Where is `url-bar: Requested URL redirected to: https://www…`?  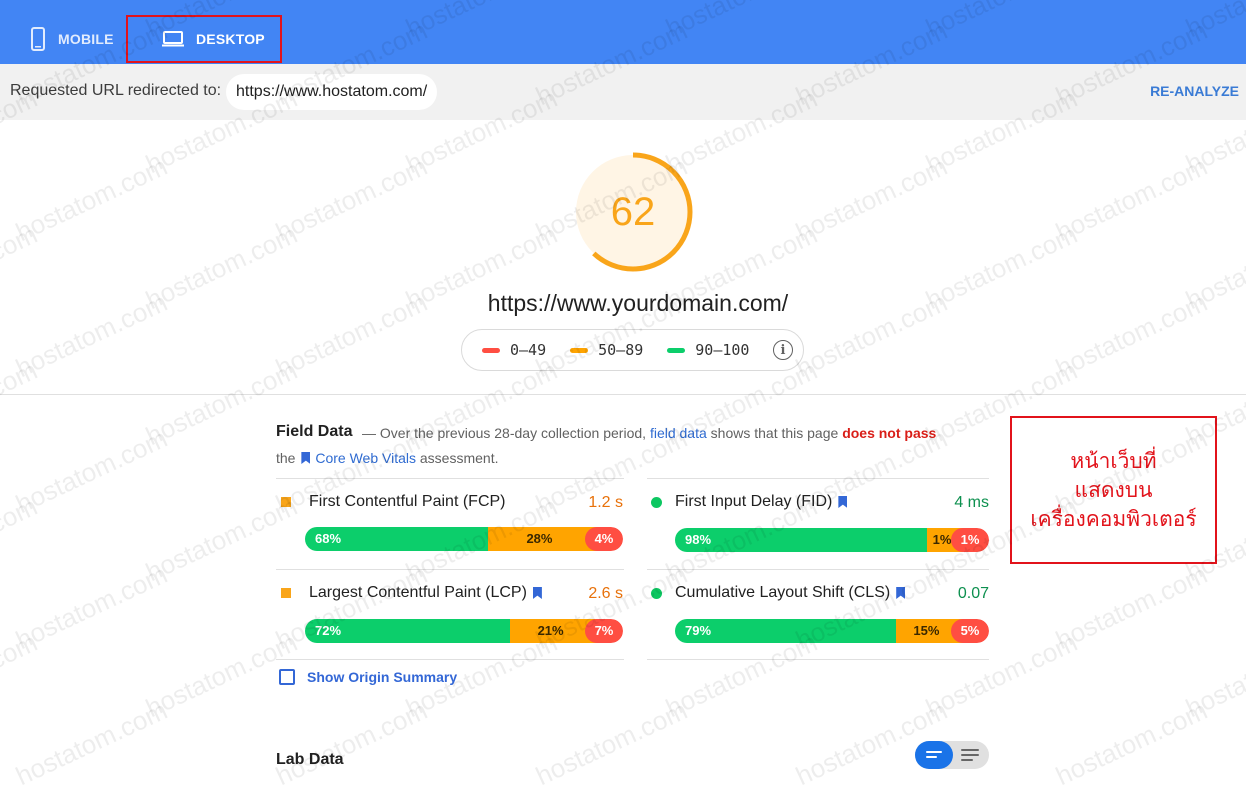 url-bar: Requested URL redirected to: https://www… is located at coordinates (623, 92).